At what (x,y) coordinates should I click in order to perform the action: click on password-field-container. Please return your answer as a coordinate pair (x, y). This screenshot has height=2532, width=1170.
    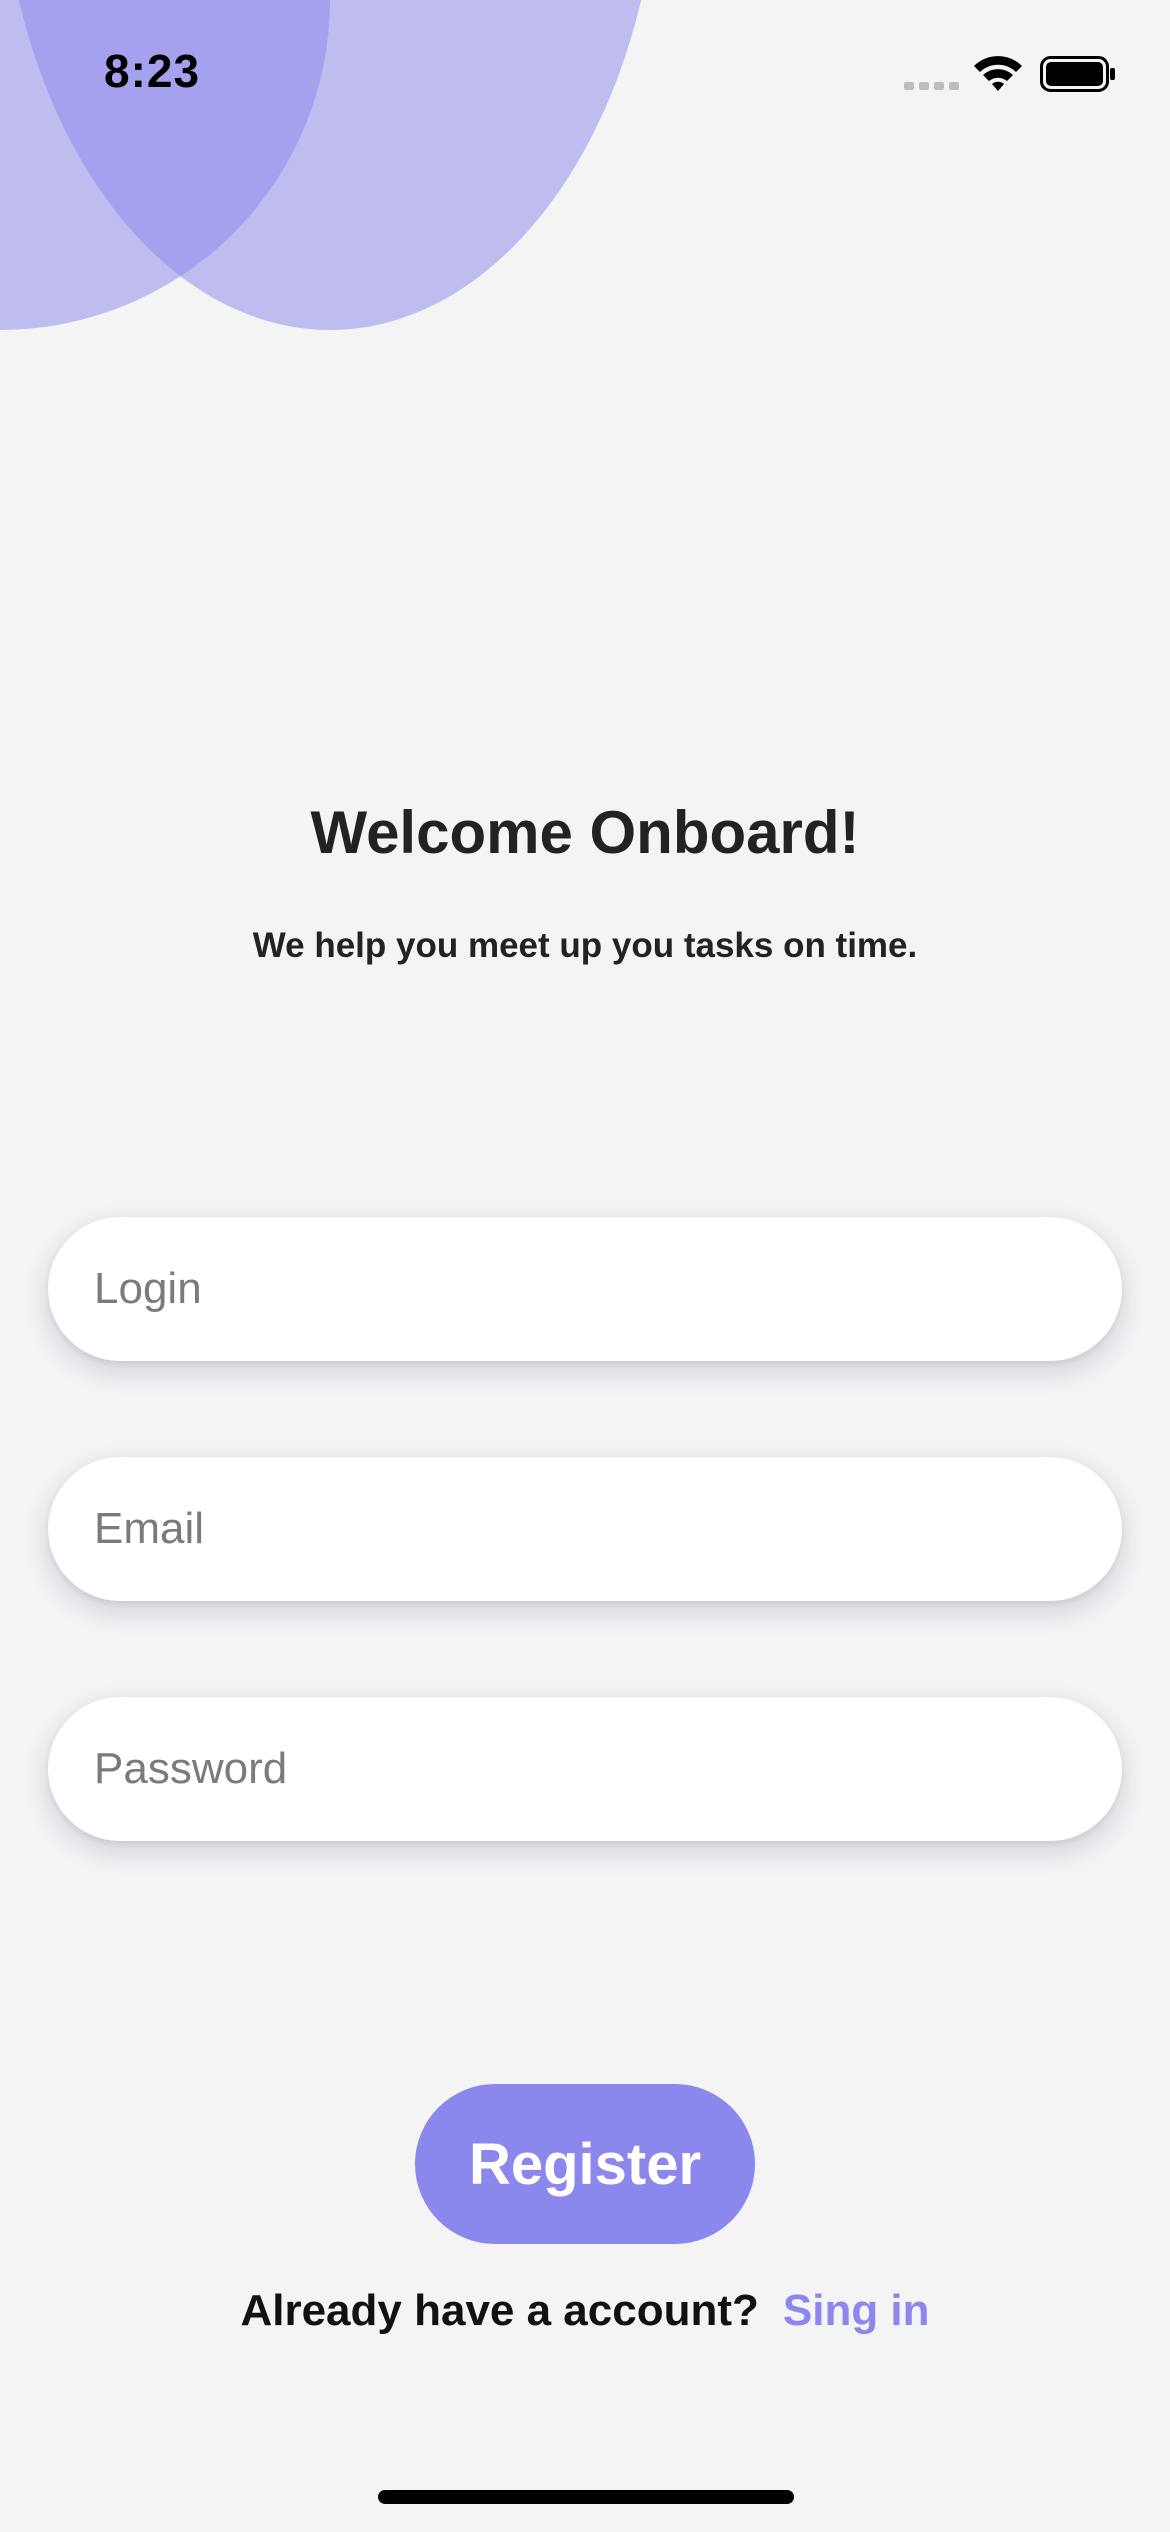
    Looking at the image, I should click on (585, 1769).